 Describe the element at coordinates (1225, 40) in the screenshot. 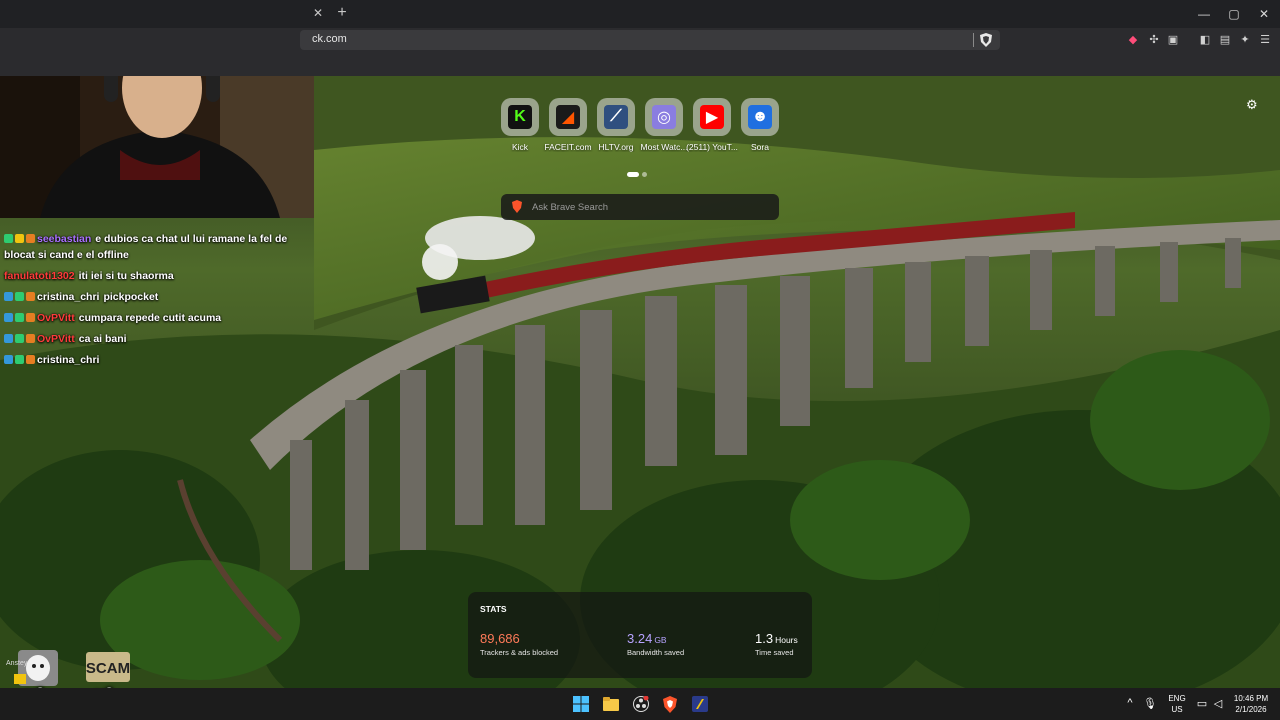

I see `wallet-icon: ▤` at that location.